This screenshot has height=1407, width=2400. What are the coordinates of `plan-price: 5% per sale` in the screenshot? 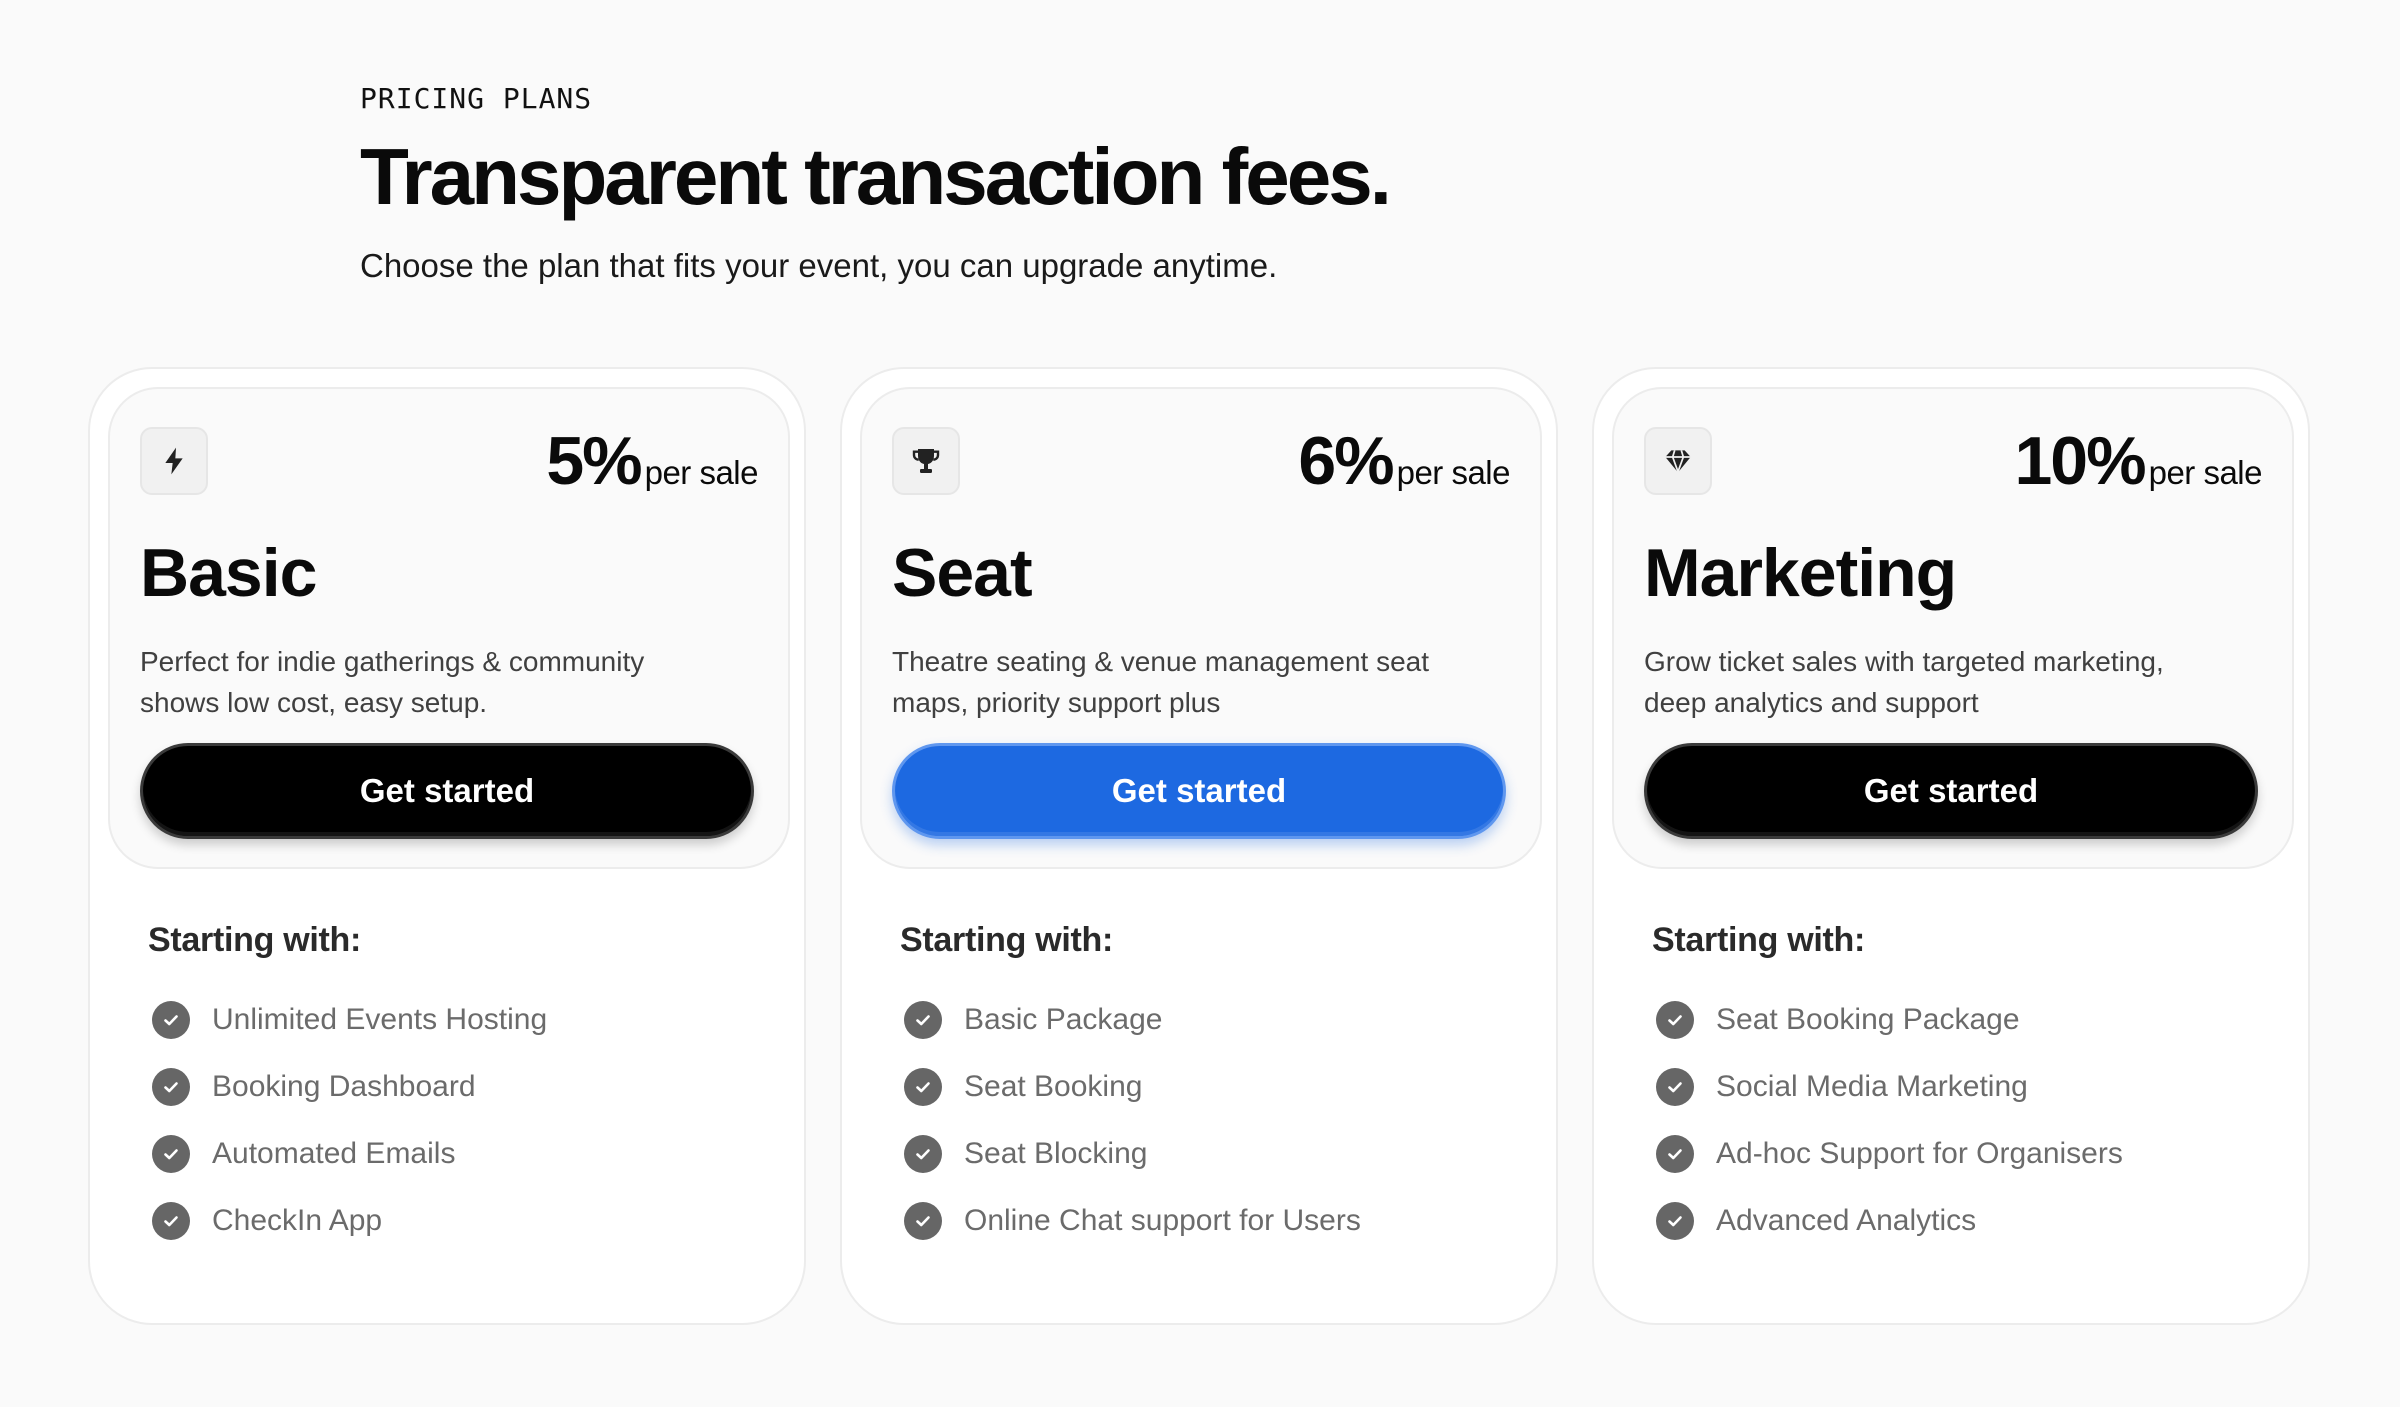 It's located at (652, 461).